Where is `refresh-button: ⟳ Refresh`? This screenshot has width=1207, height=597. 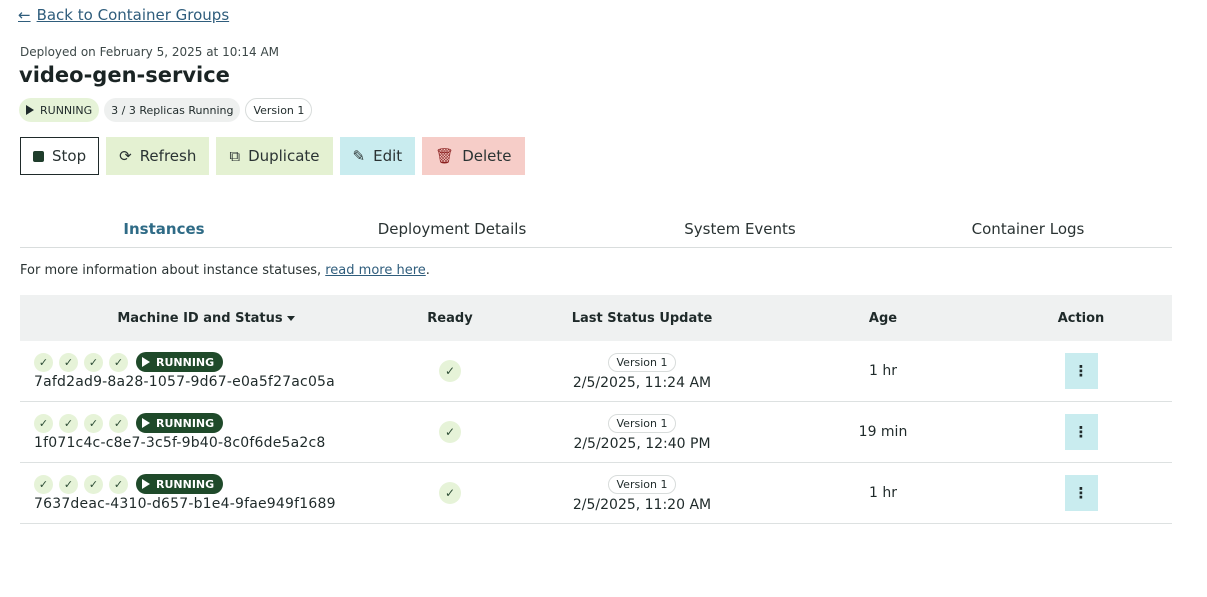
refresh-button: ⟳ Refresh is located at coordinates (158, 156).